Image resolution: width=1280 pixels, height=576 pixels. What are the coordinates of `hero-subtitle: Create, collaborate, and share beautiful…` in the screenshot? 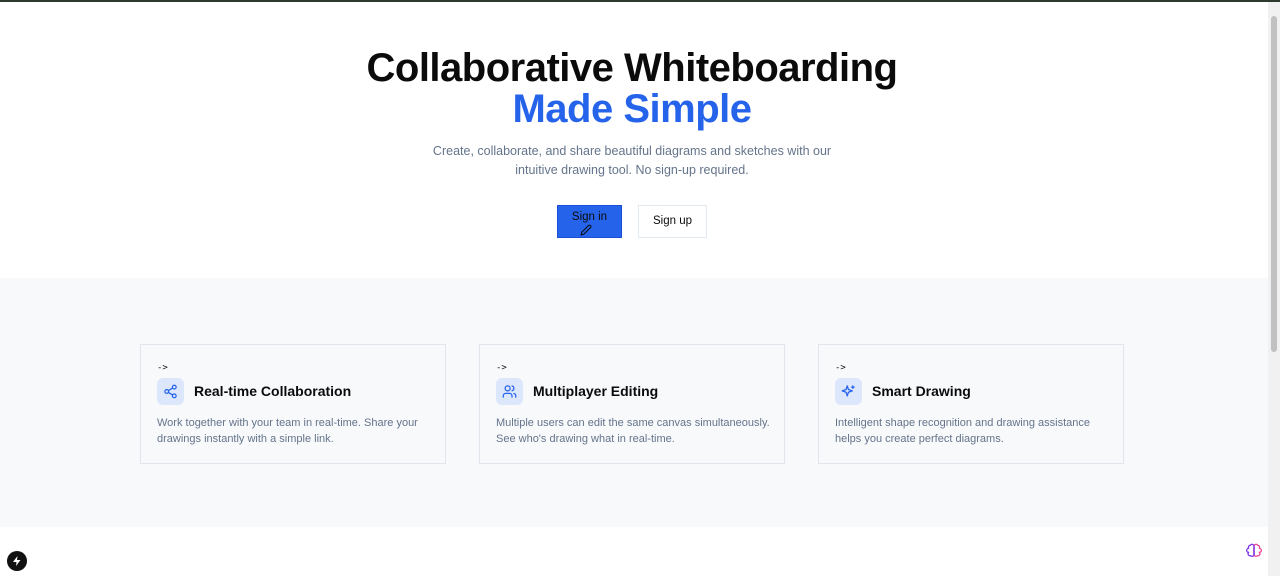 It's located at (632, 160).